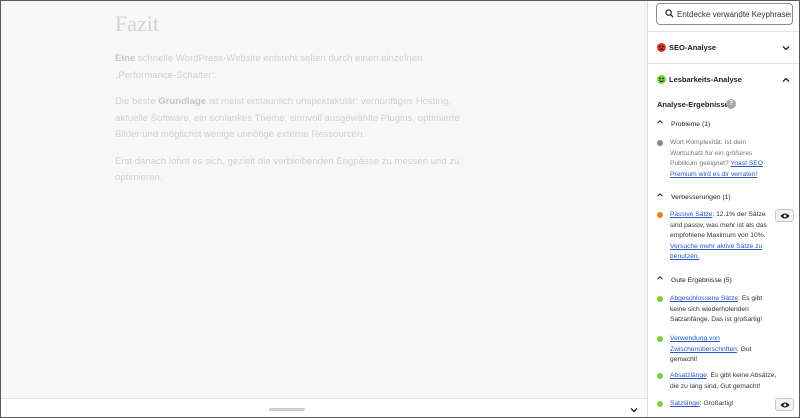 This screenshot has width=800, height=418. What do you see at coordinates (701, 197) in the screenshot?
I see `improvements-label: Verbesserungen (1)` at bounding box center [701, 197].